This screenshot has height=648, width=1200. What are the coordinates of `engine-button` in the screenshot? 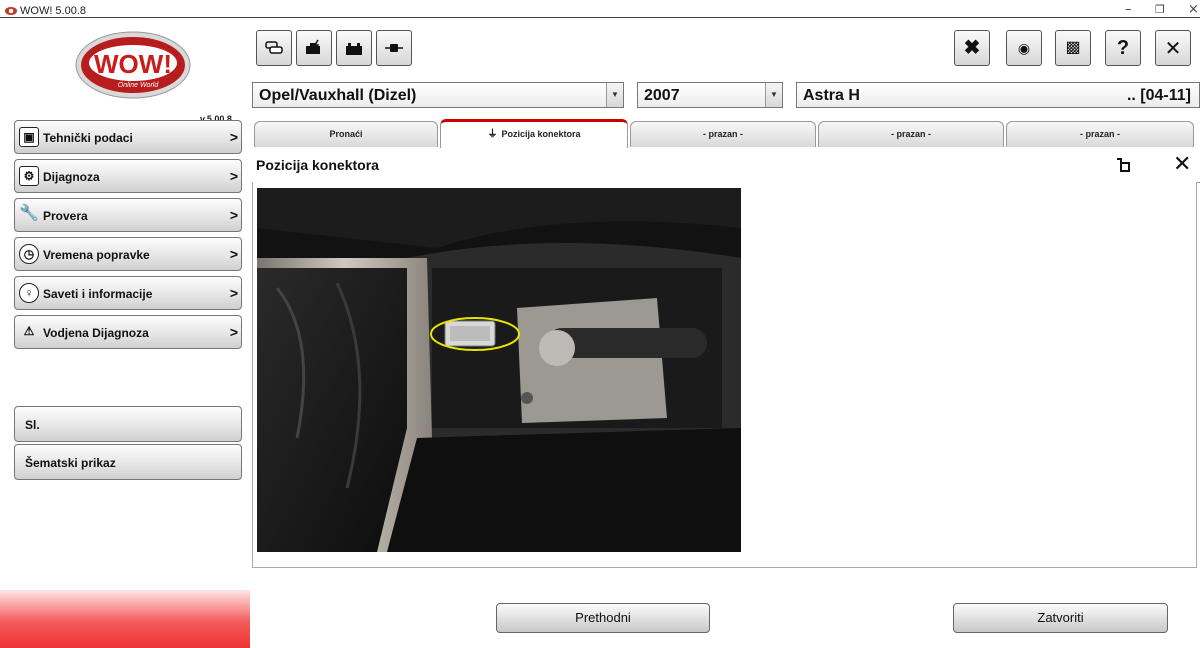 It's located at (314, 48).